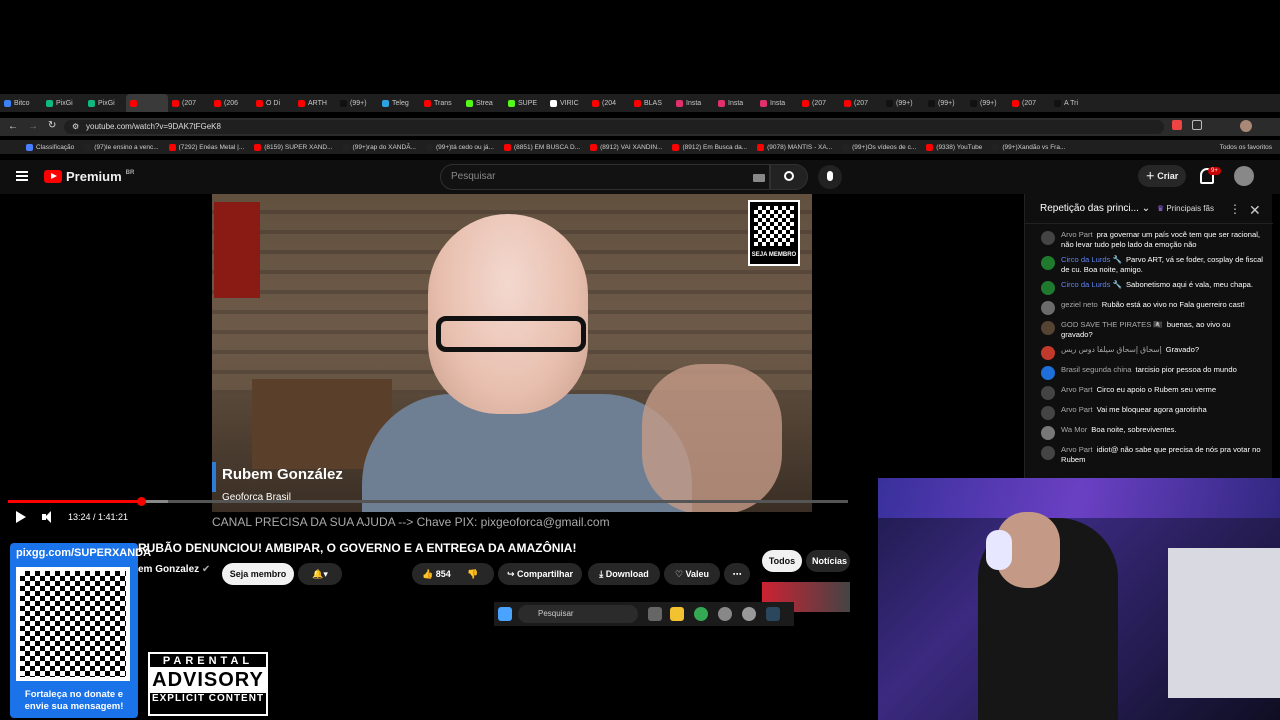  What do you see at coordinates (782, 561) in the screenshot?
I see `filter-chip-all: Todos` at bounding box center [782, 561].